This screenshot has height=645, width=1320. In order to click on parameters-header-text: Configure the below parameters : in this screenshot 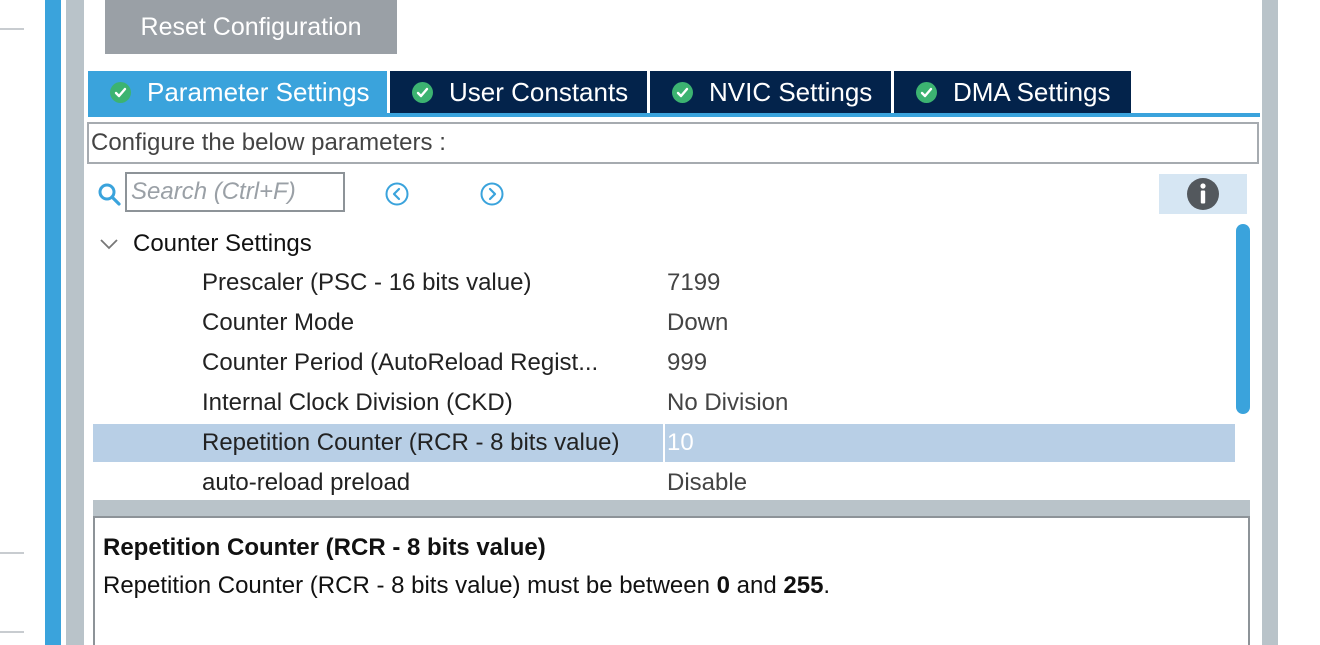, I will do `click(268, 142)`.